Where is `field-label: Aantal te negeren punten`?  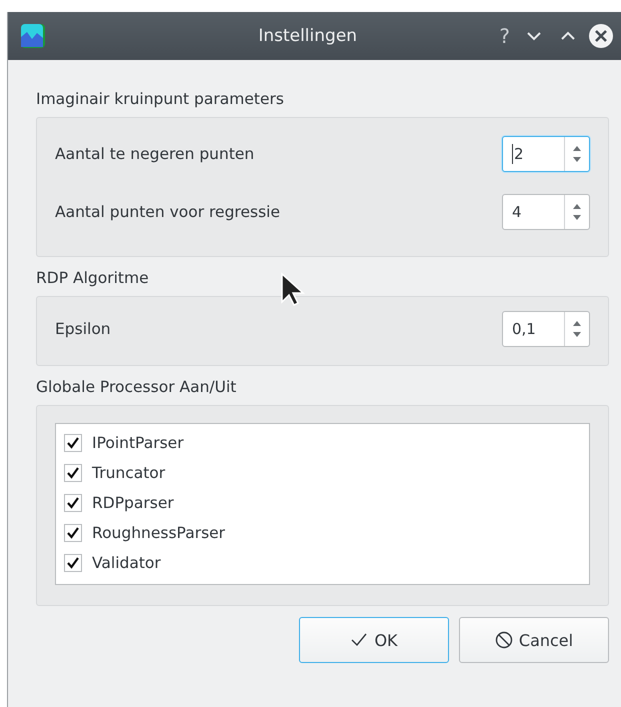 field-label: Aantal te negeren punten is located at coordinates (154, 154).